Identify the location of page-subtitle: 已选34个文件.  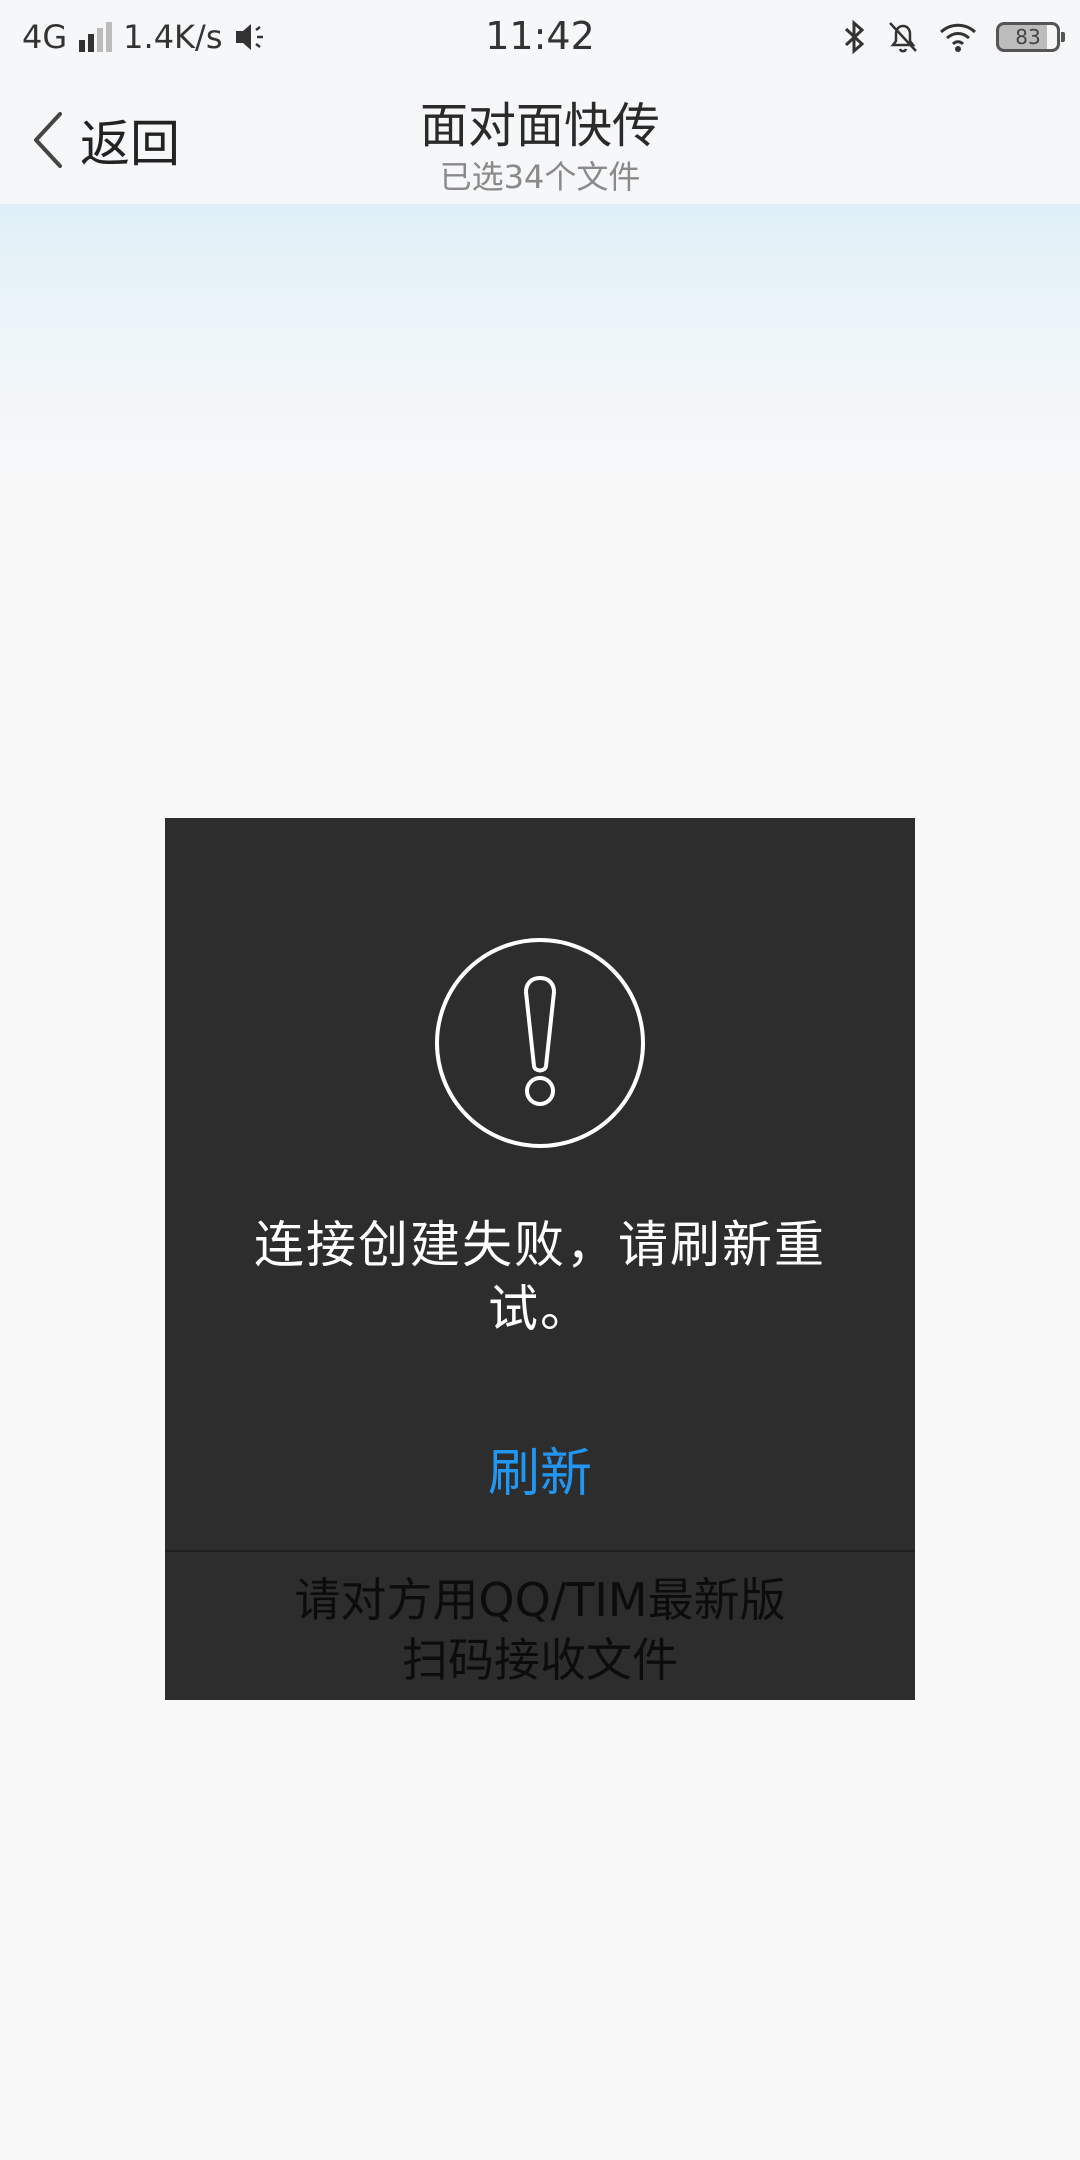
(540, 177).